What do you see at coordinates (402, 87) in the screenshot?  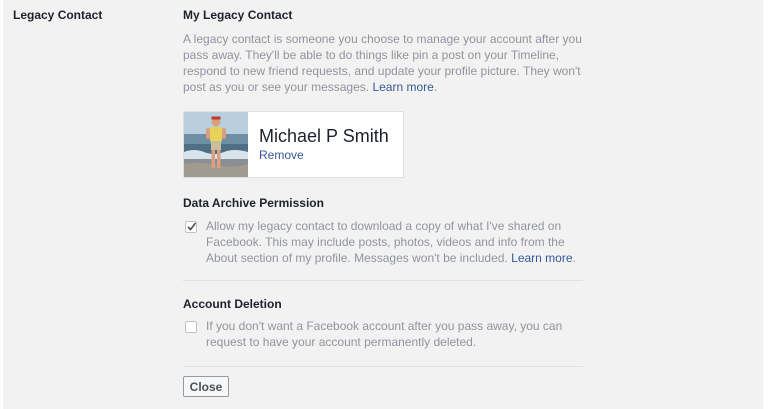 I see `learn-more-link: Learn more` at bounding box center [402, 87].